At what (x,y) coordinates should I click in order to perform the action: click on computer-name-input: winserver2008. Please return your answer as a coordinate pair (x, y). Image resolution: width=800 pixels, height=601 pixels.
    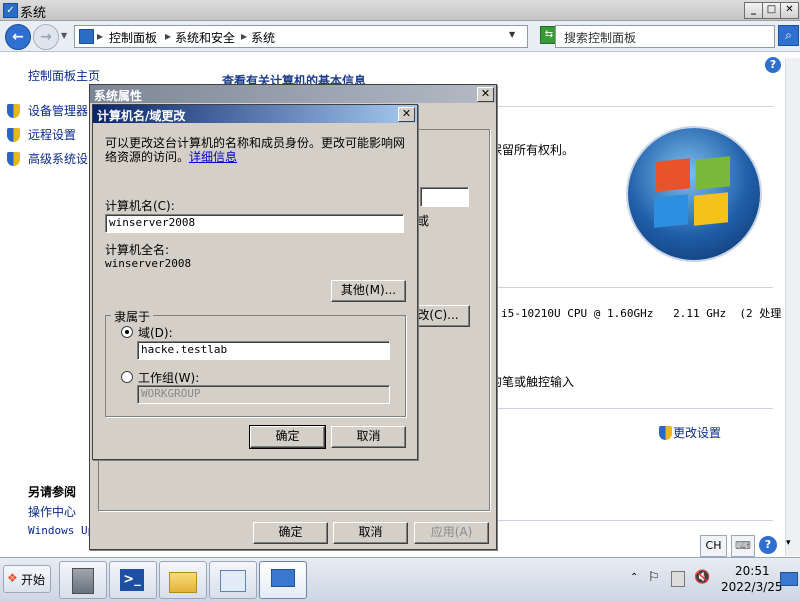
    Looking at the image, I should click on (254, 223).